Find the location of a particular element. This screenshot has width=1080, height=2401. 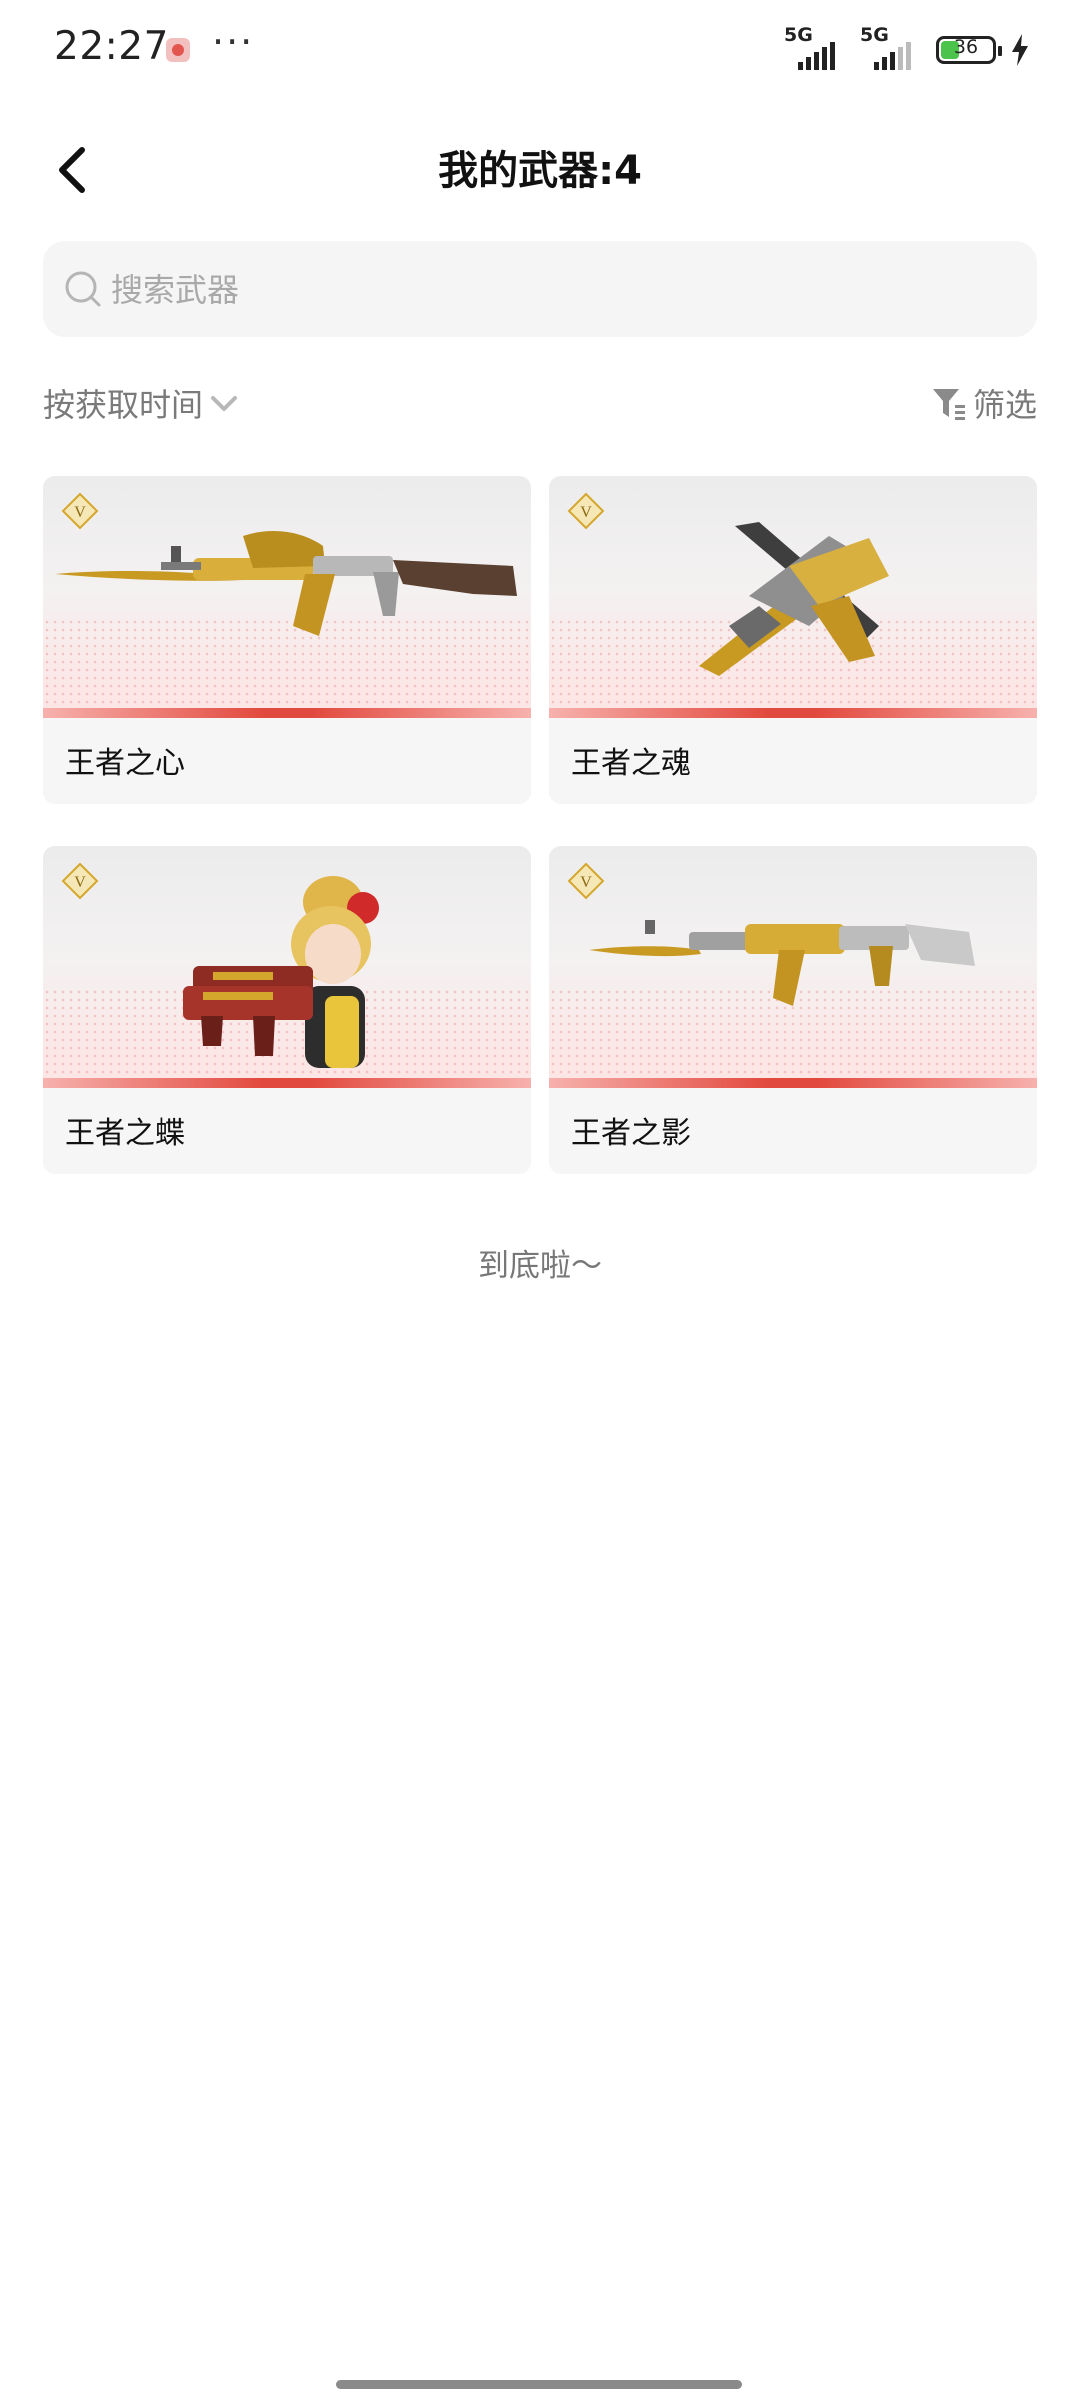

golden-pistol-with-blade-image is located at coordinates (794, 599).